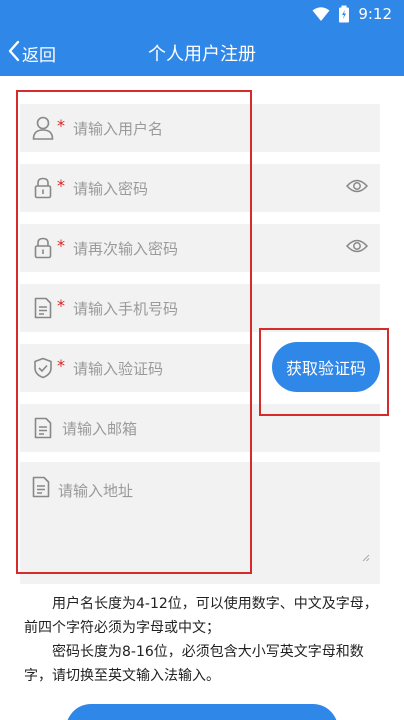 The width and height of the screenshot is (404, 720). What do you see at coordinates (43, 128) in the screenshot?
I see `user-icon` at bounding box center [43, 128].